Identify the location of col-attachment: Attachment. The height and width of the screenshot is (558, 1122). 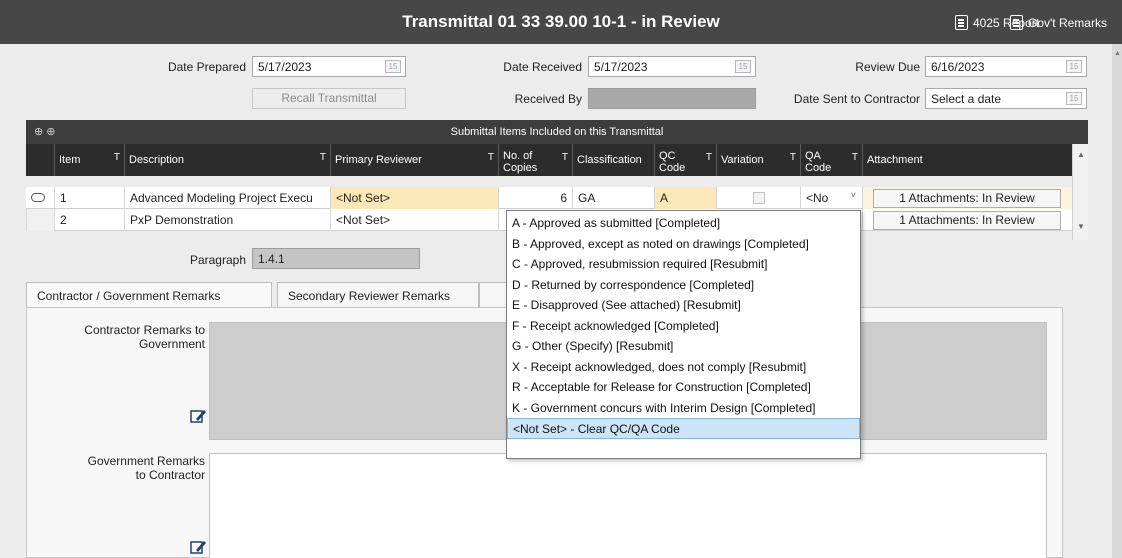
(967, 160).